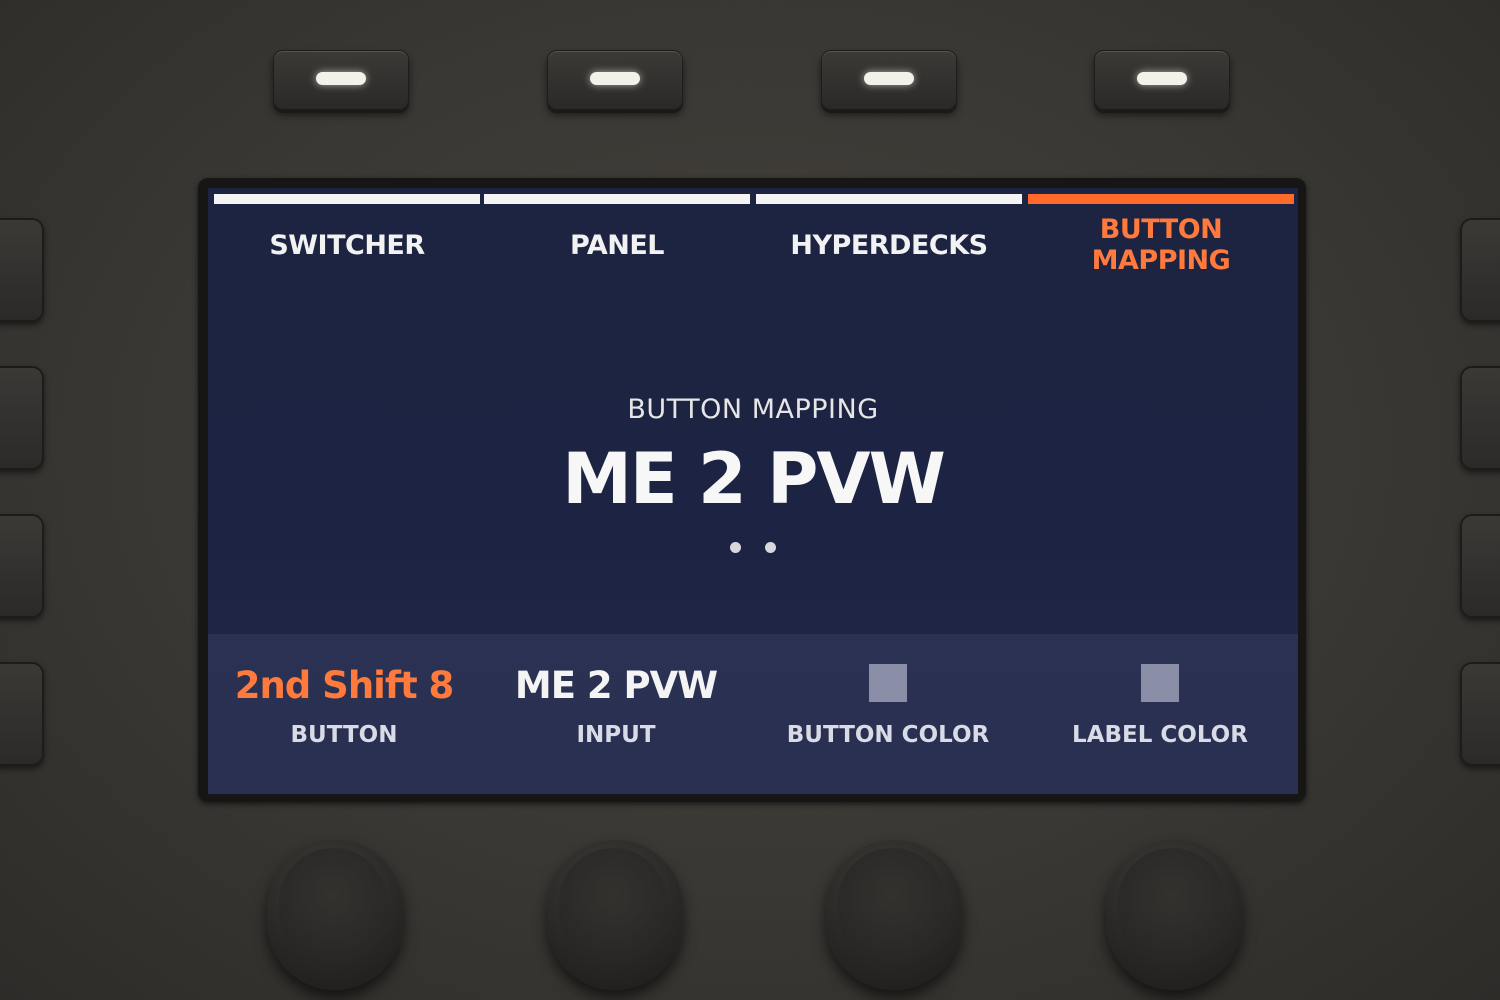 This screenshot has width=1500, height=1000. I want to click on softkey-2-led, so click(615, 78).